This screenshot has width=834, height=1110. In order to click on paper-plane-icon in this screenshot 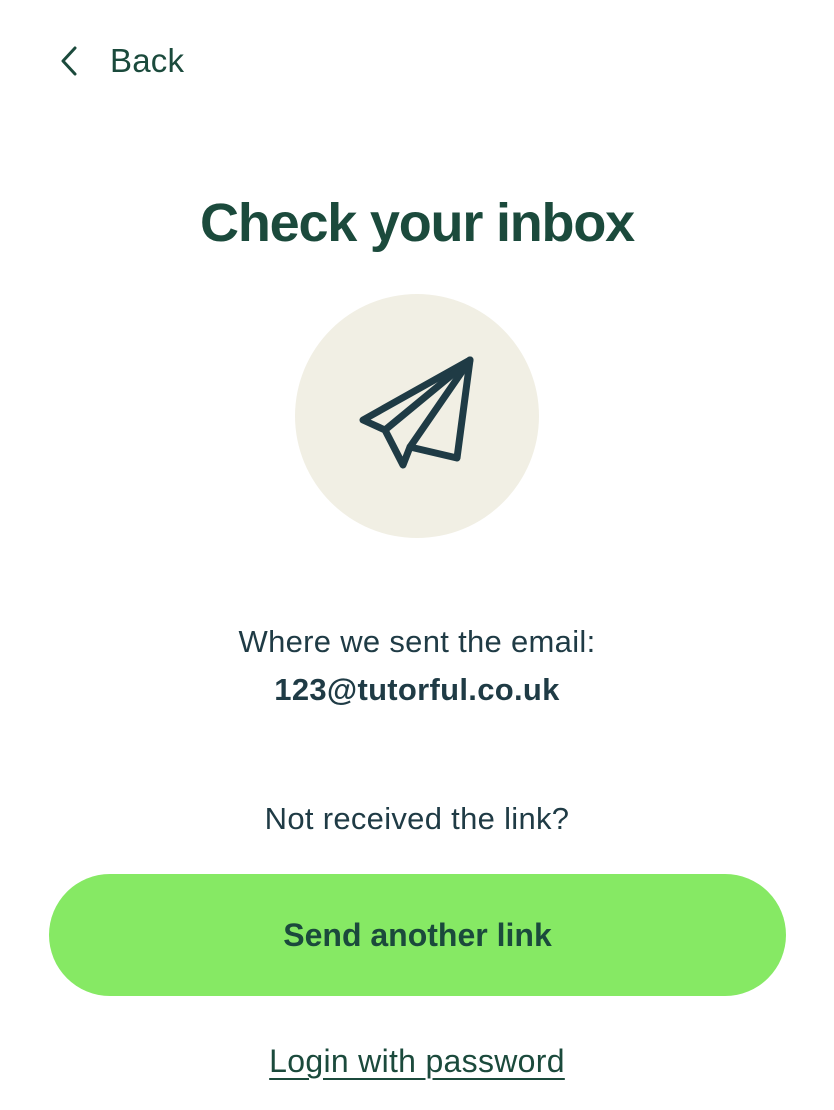, I will do `click(417, 416)`.